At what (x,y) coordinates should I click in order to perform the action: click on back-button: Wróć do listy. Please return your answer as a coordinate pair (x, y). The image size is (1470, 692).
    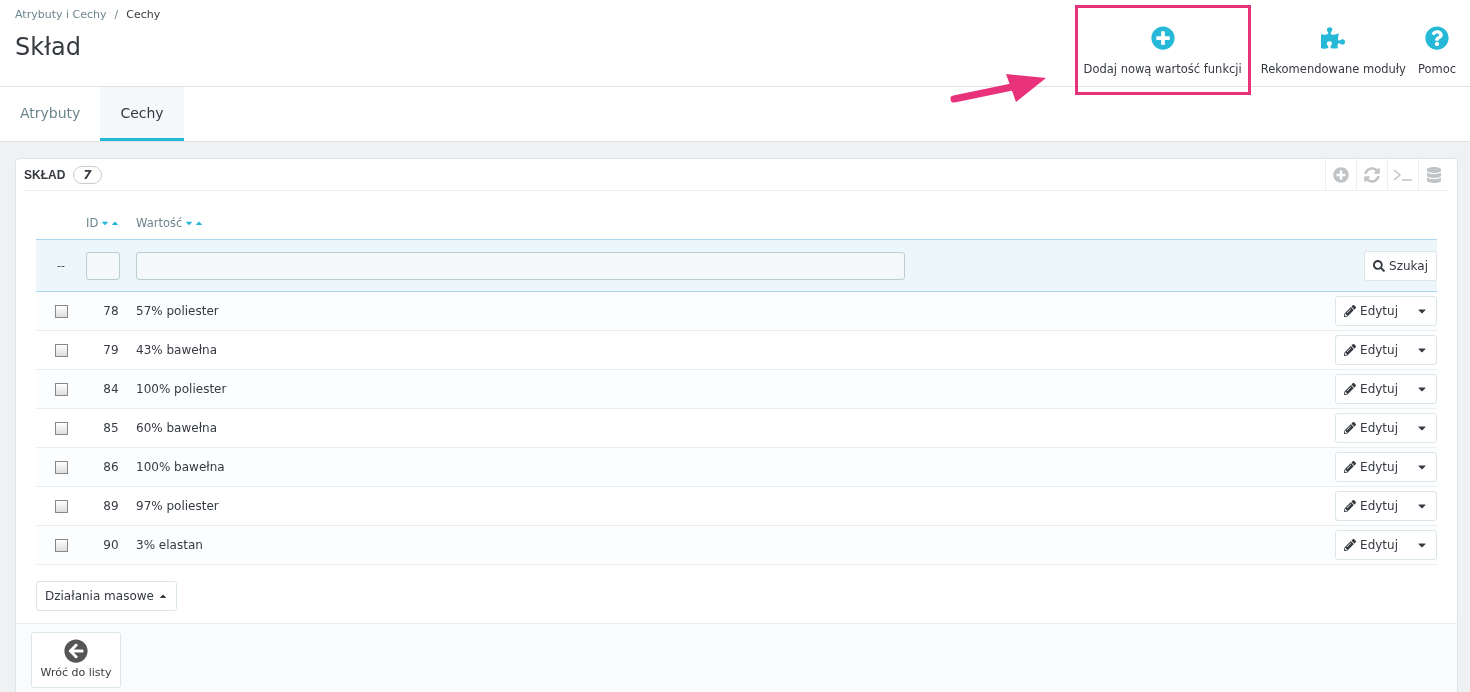
    Looking at the image, I should click on (76, 660).